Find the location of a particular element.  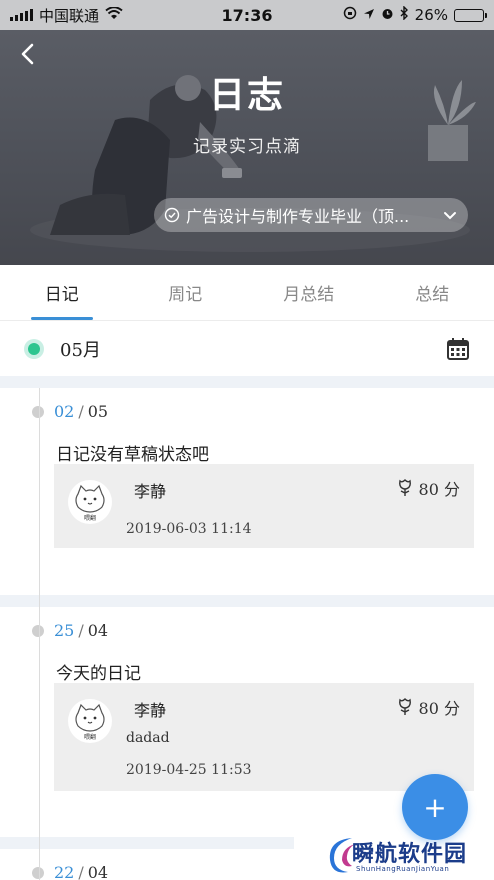

back-button is located at coordinates (28, 54).